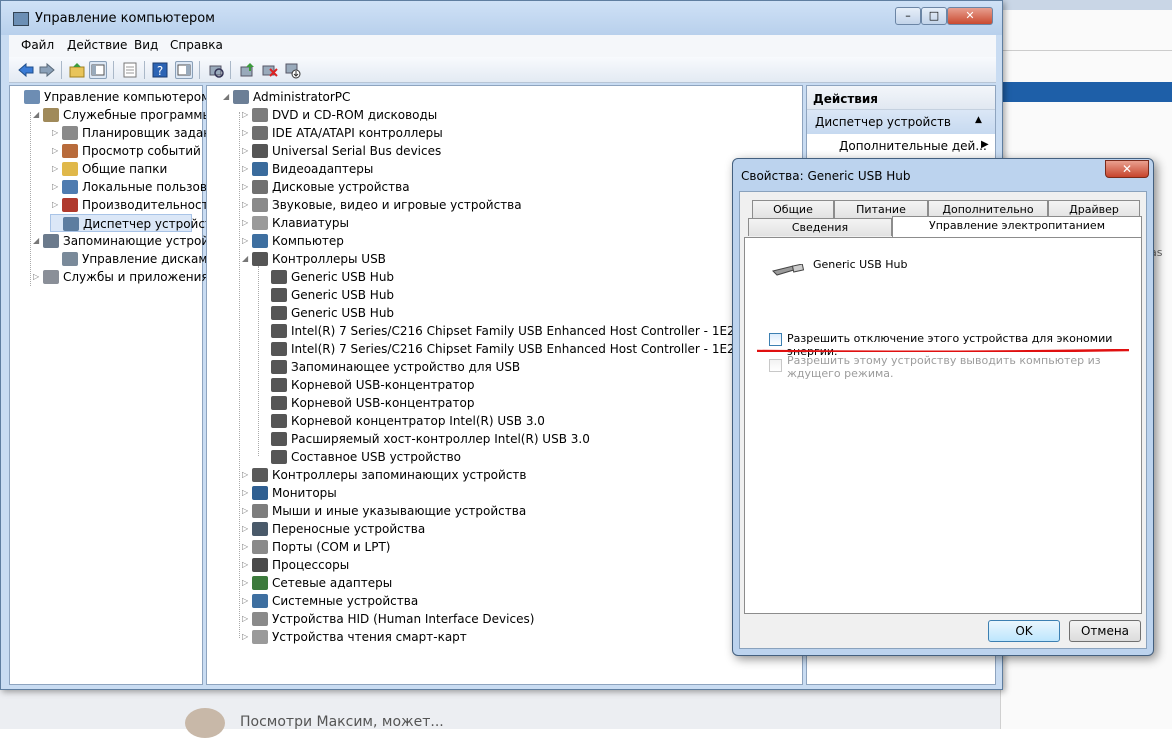  I want to click on device-tree-item-label: Составное USB устройство, so click(376, 457).